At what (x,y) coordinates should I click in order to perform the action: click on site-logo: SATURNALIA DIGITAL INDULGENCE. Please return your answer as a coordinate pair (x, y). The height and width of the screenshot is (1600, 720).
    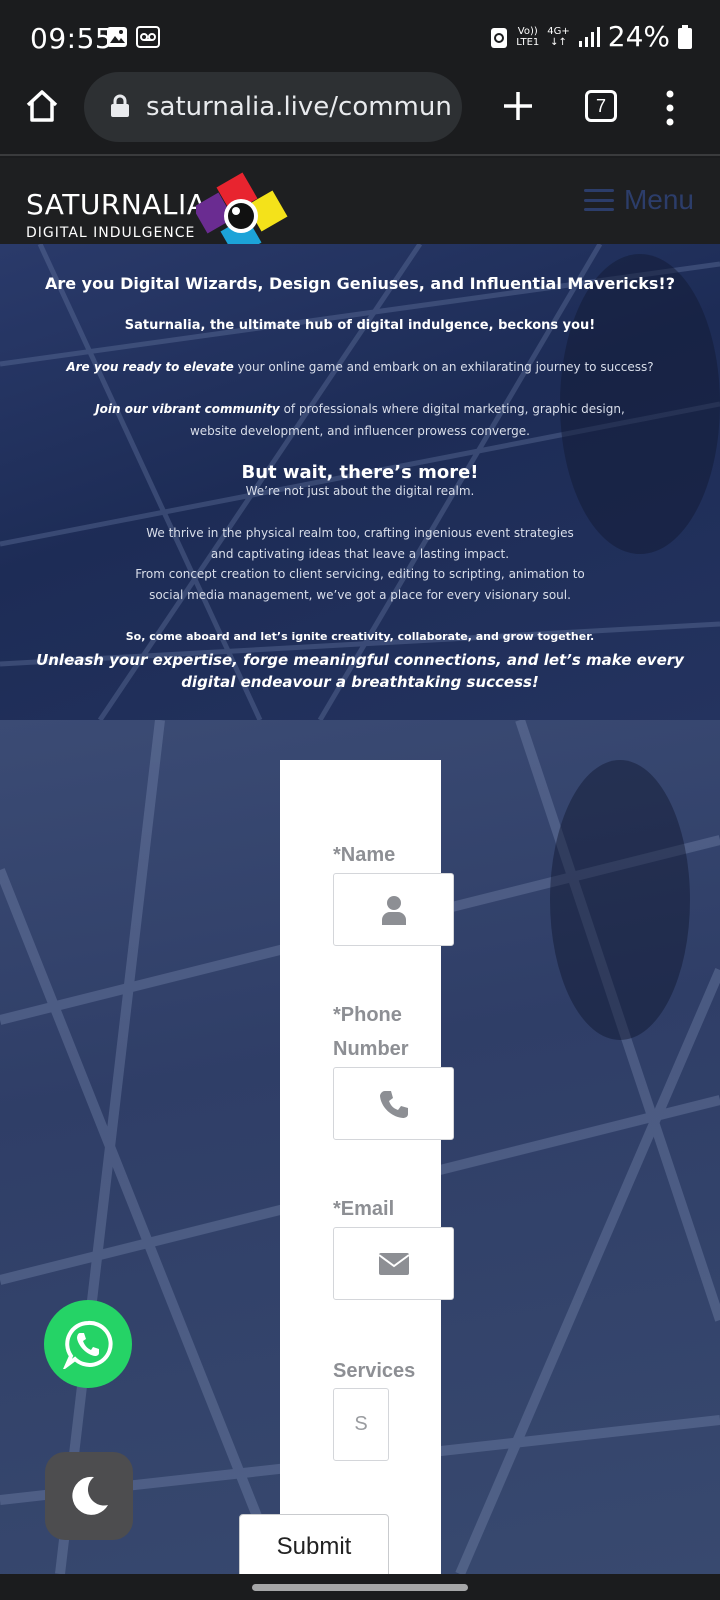
    Looking at the image, I should click on (116, 214).